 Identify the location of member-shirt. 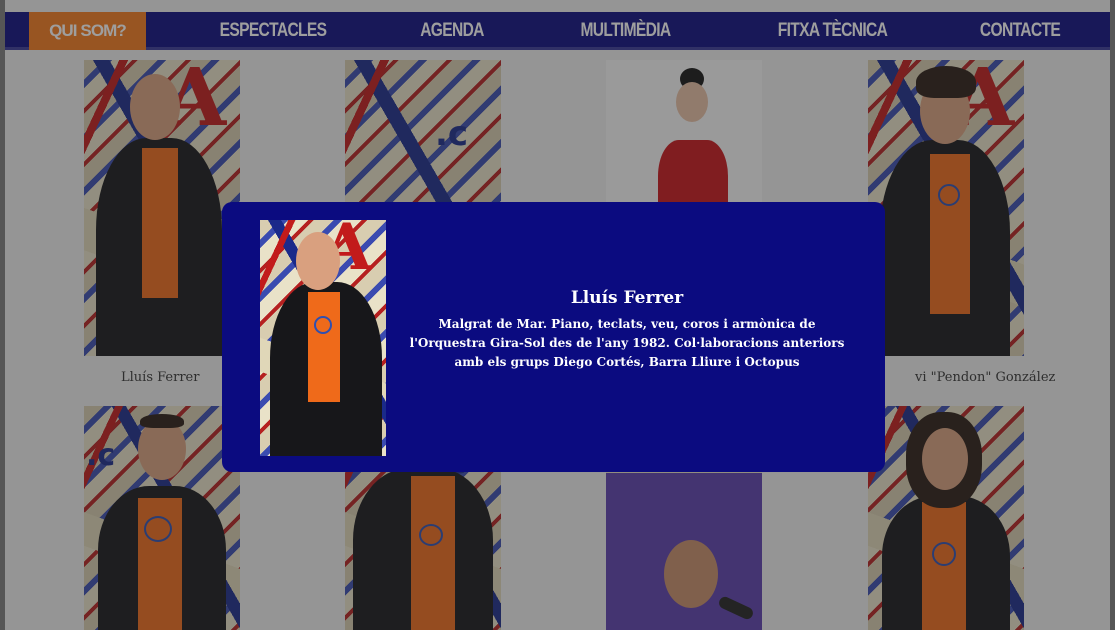
(324, 347).